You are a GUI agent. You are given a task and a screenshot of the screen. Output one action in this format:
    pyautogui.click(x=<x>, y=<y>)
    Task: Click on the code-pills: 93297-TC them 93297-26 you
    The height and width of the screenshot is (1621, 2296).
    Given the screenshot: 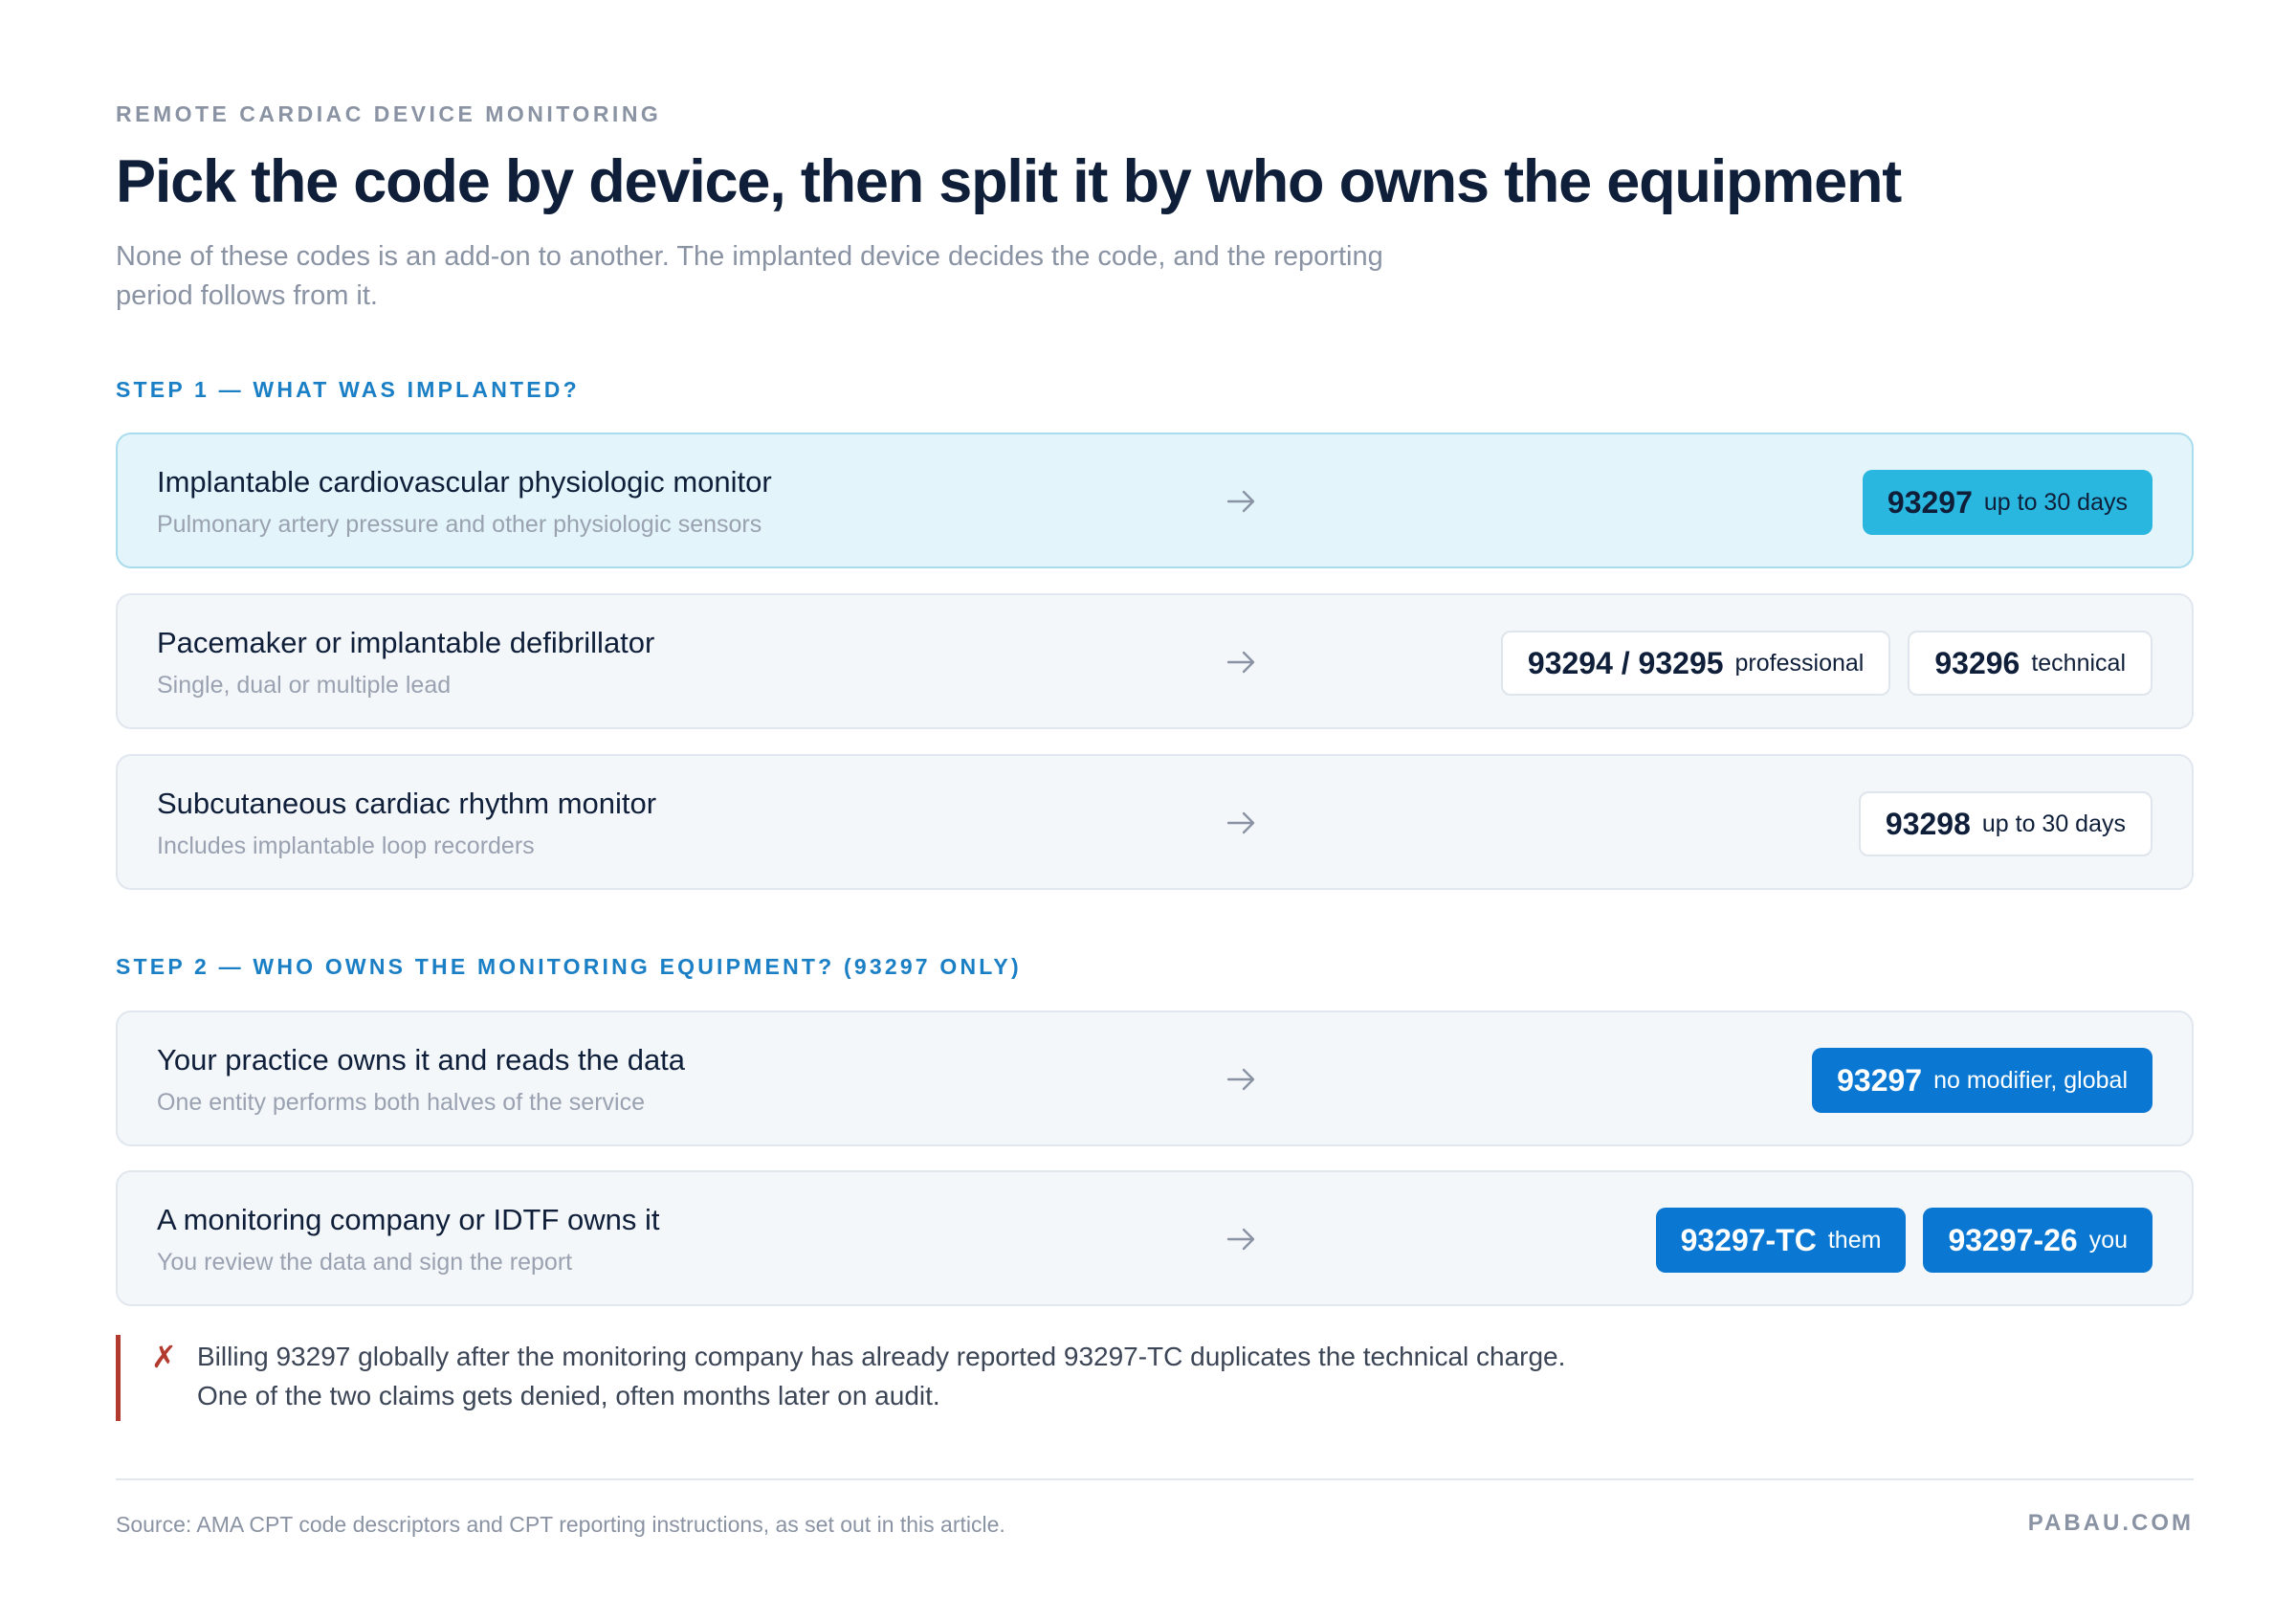 What is the action you would take?
    pyautogui.click(x=1903, y=1240)
    